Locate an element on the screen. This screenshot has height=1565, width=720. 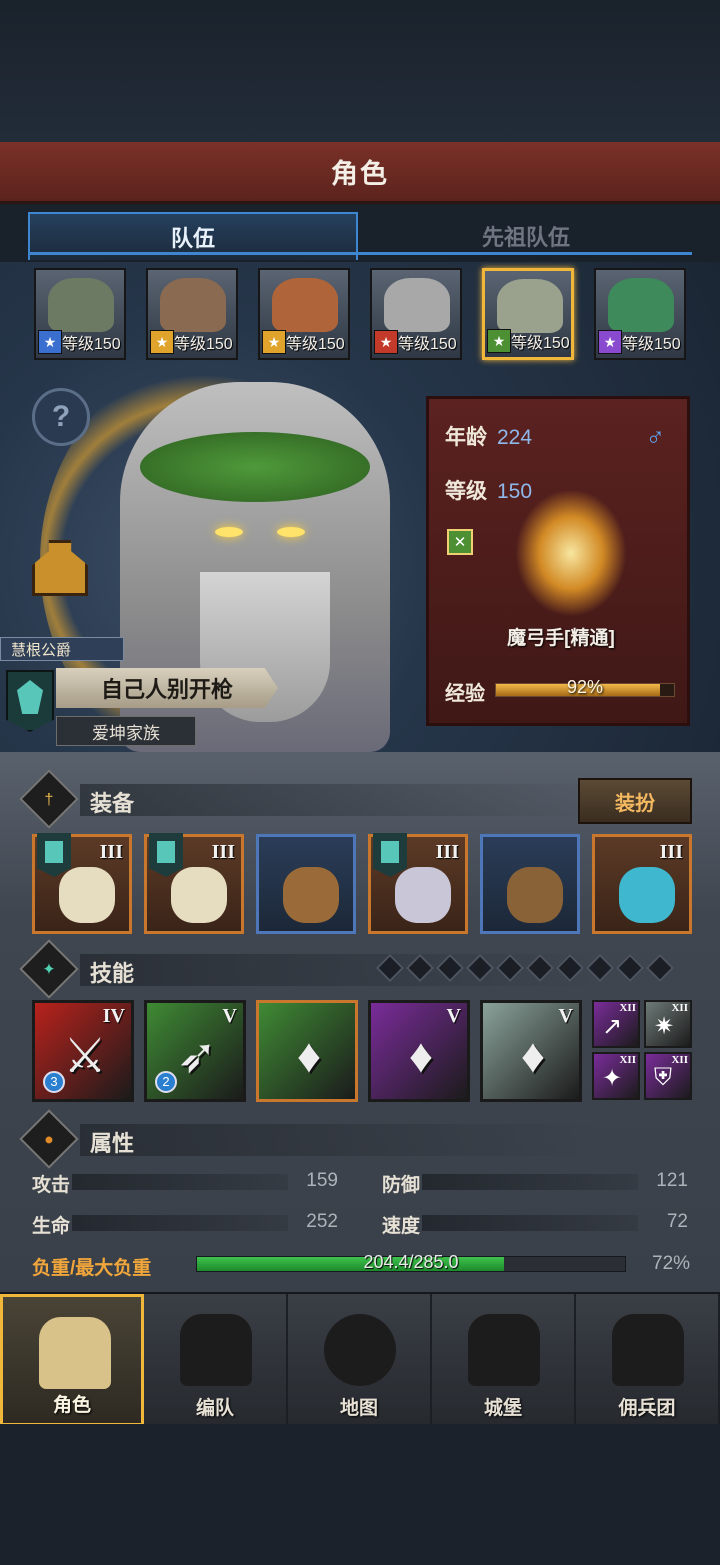
star-icon: ✦ is located at coordinates (49, 969).